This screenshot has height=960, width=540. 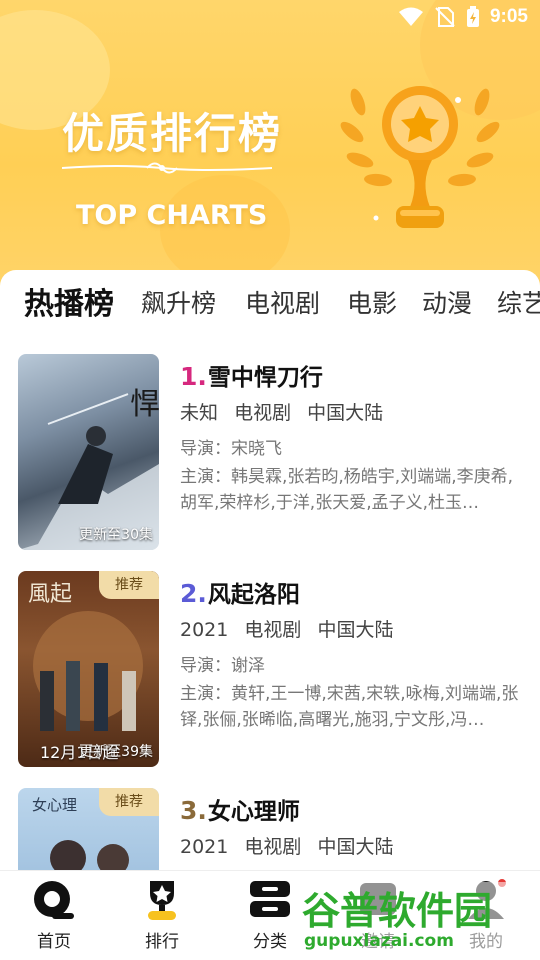 What do you see at coordinates (447, 302) in the screenshot?
I see `tab-anime: 动漫` at bounding box center [447, 302].